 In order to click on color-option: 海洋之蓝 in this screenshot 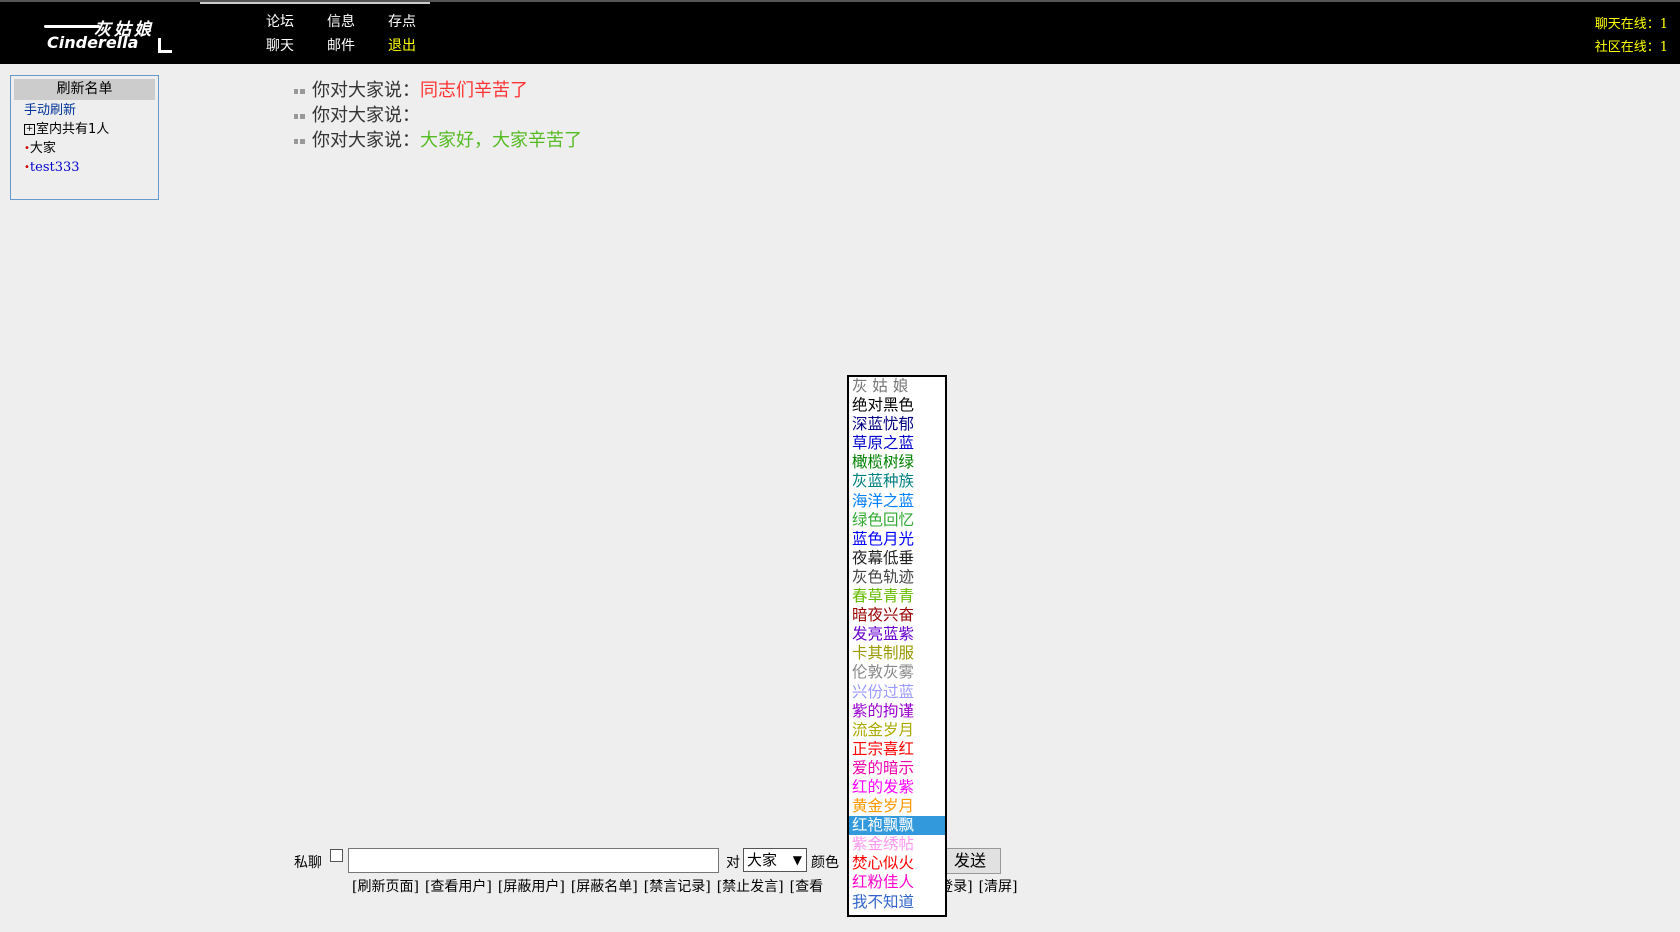, I will do `click(897, 501)`.